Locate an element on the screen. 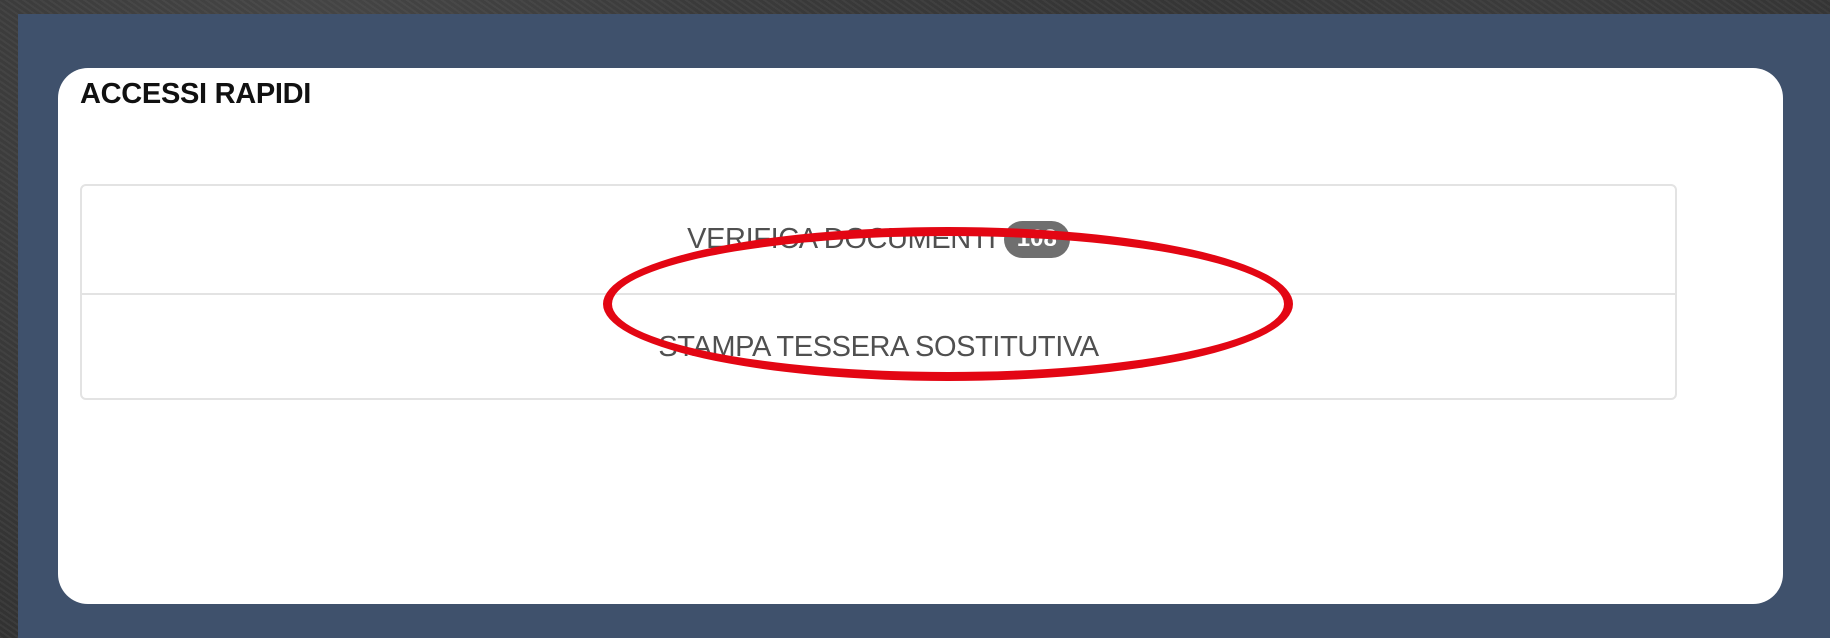 Image resolution: width=1830 pixels, height=638 pixels. print-replacement-card-label: STAMPA TESSERA SOSTITUTIVA is located at coordinates (878, 347).